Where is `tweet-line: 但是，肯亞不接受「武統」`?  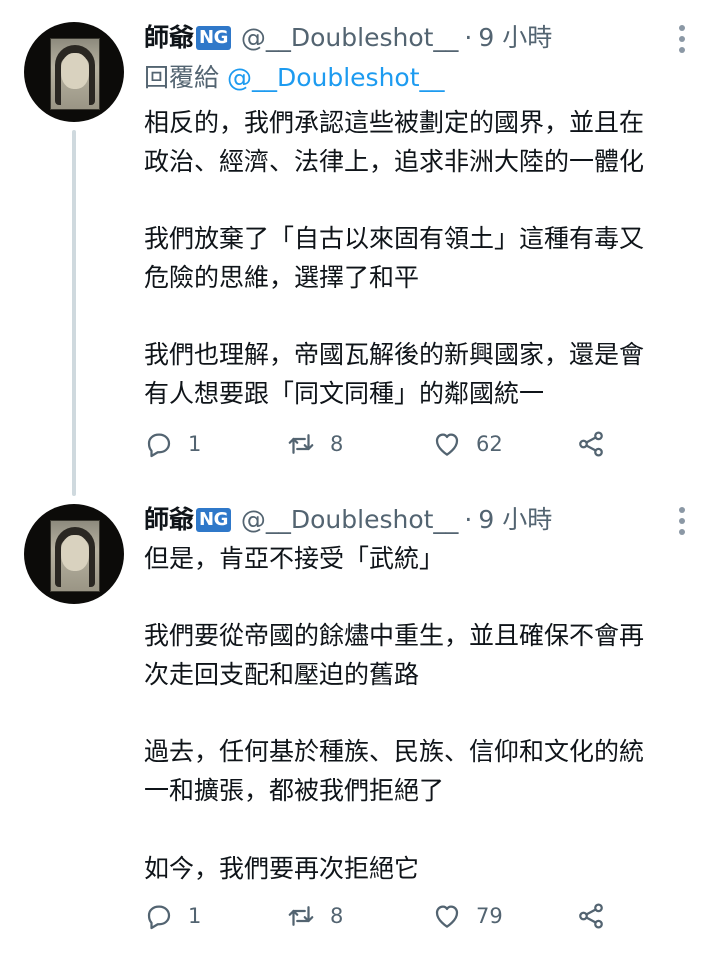
tweet-line: 但是，肯亞不接受「武統」 is located at coordinates (294, 558).